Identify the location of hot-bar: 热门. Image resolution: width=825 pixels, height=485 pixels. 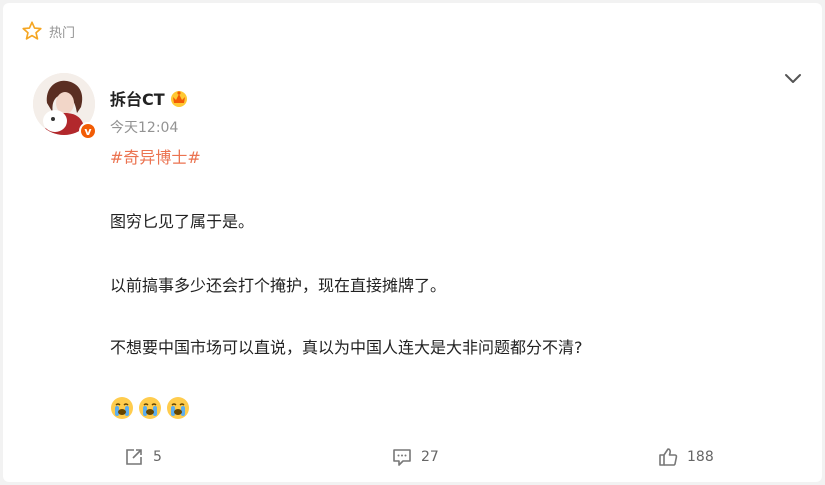
(48, 31).